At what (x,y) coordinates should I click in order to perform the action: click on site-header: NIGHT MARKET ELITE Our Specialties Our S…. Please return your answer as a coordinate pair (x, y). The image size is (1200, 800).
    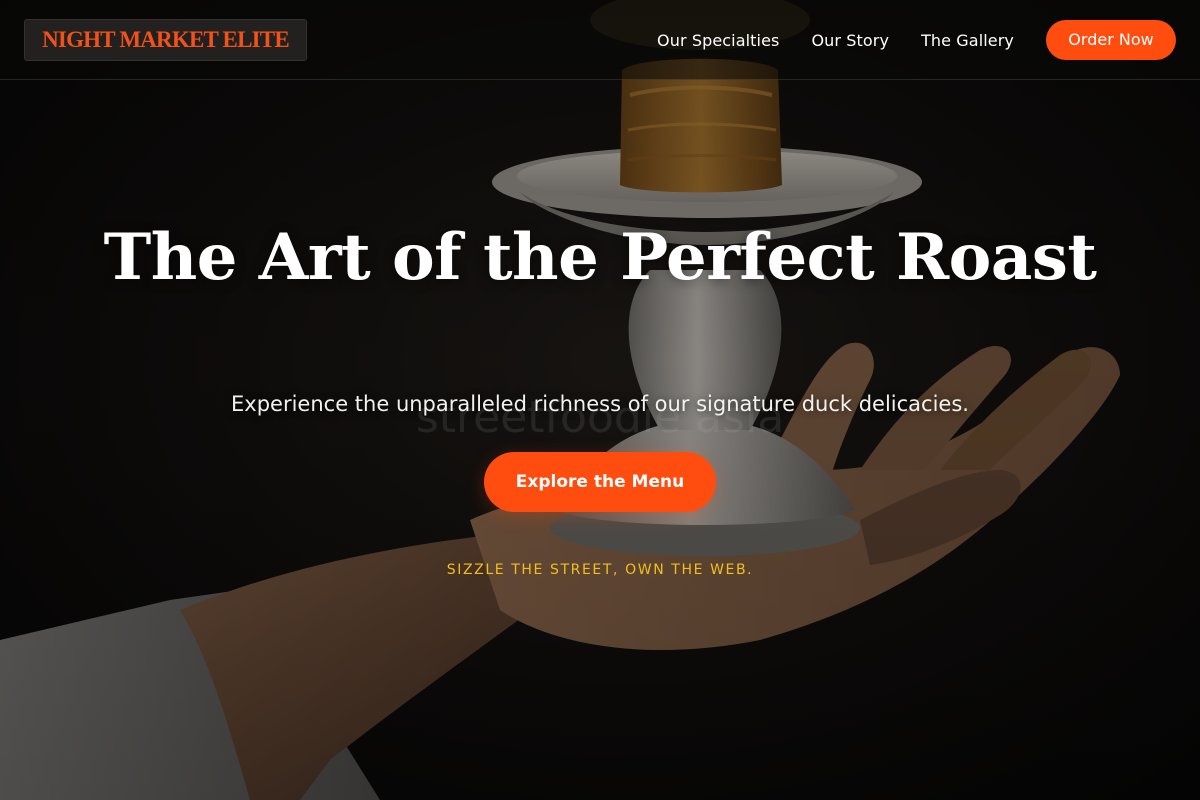
    Looking at the image, I should click on (600, 40).